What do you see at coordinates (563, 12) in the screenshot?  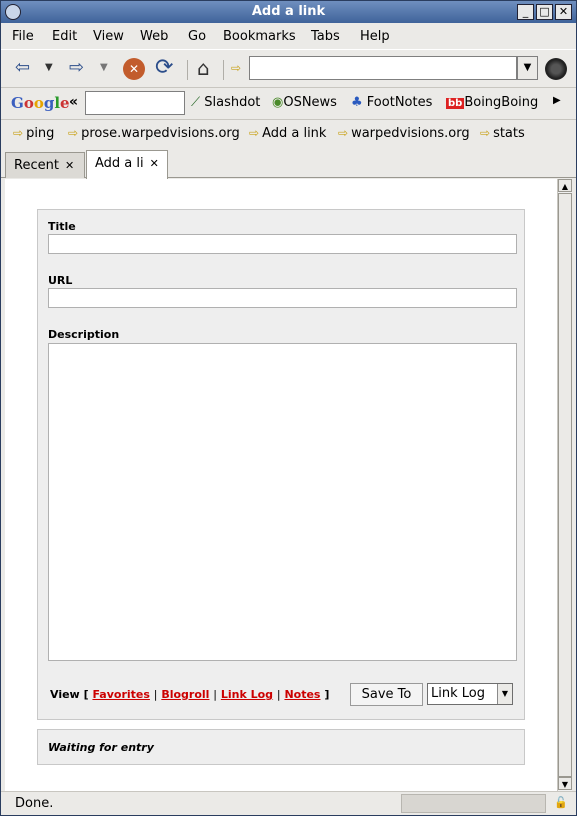 I see `close-button: ✕` at bounding box center [563, 12].